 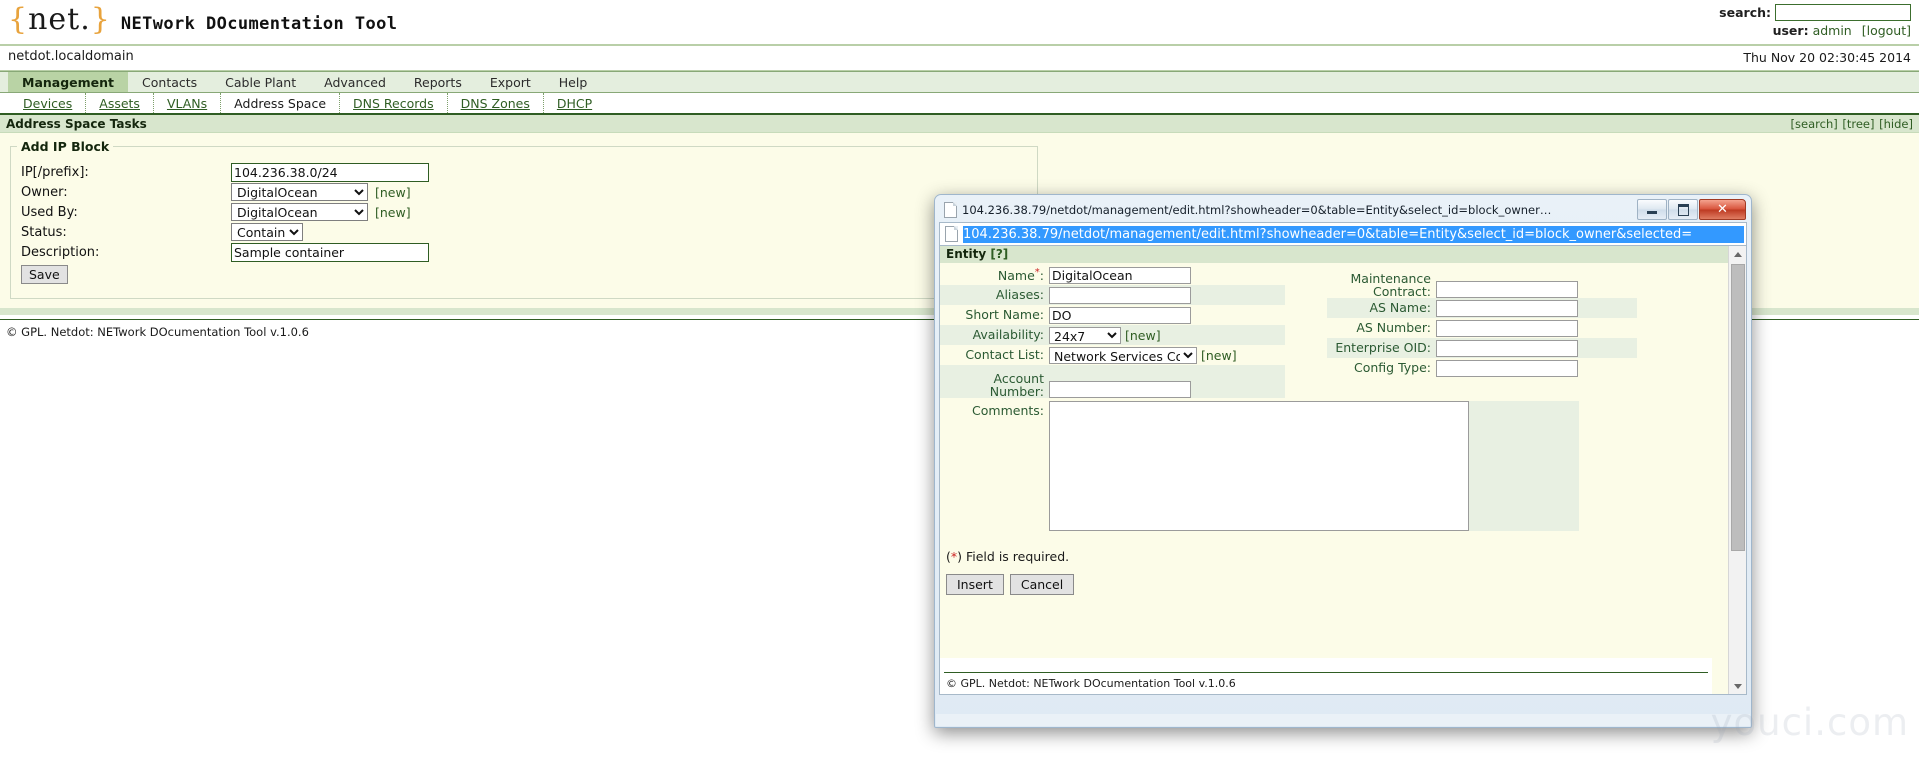 What do you see at coordinates (1259, 466) in the screenshot?
I see `comments-textarea` at bounding box center [1259, 466].